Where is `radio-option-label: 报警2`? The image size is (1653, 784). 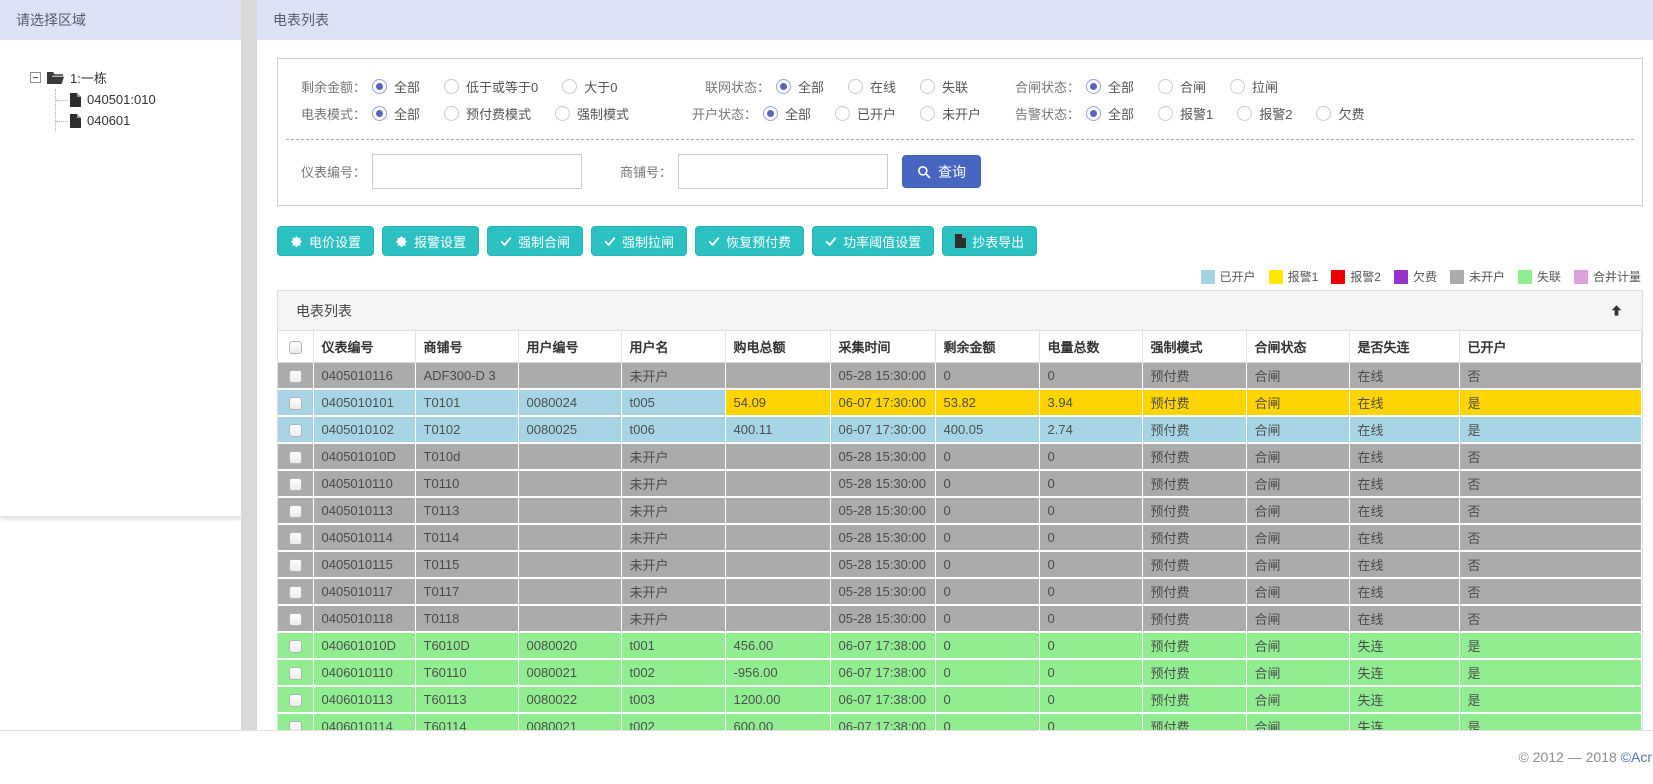
radio-option-label: 报警2 is located at coordinates (1275, 113).